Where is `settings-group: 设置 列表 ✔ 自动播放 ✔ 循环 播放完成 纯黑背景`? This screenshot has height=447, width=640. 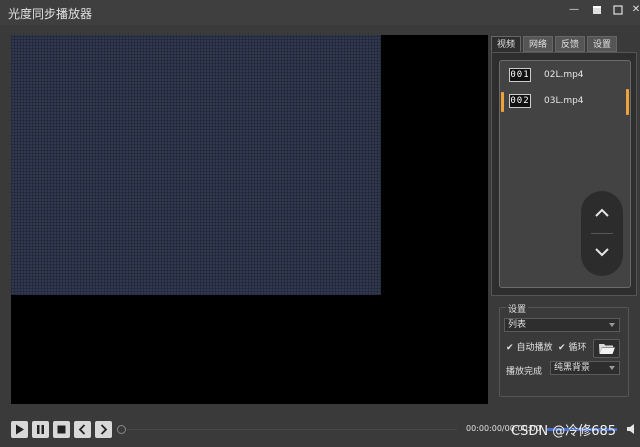
settings-group: 设置 列表 ✔ 自动播放 ✔ 循环 播放完成 纯黑背景 is located at coordinates (564, 349).